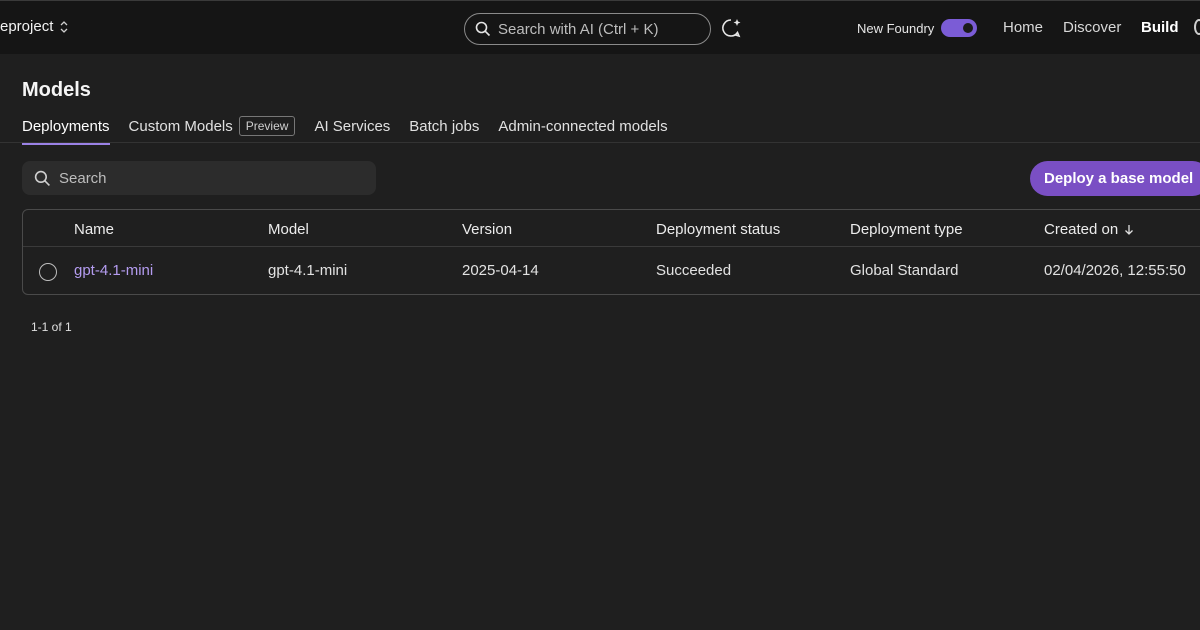 The width and height of the screenshot is (1200, 630). Describe the element at coordinates (694, 270) in the screenshot. I see `cell-status: Succeeded` at that location.